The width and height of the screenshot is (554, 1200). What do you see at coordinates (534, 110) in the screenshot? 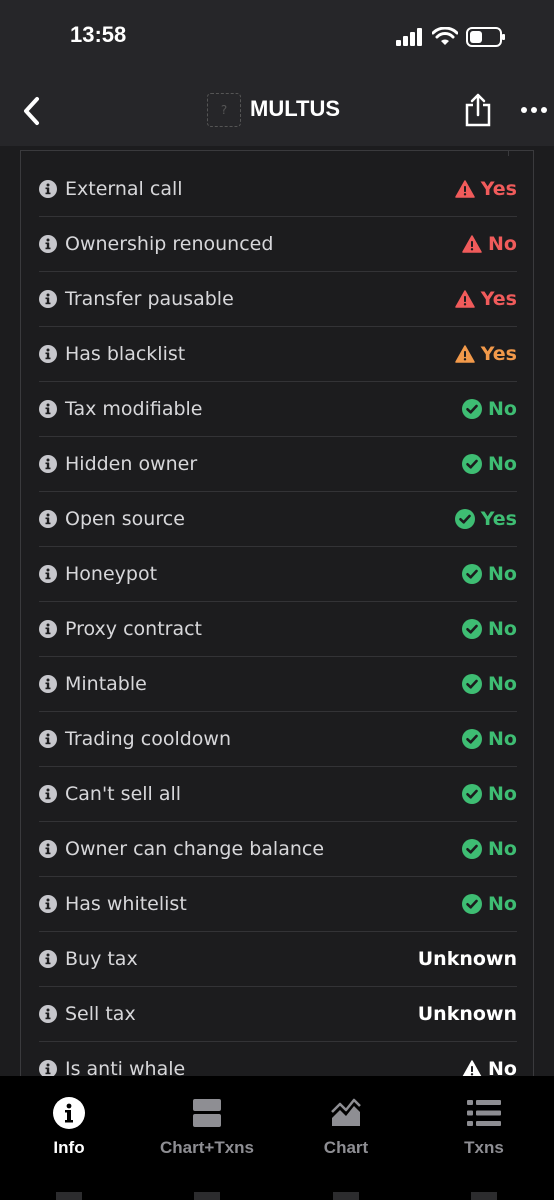
I see `more-options-button` at bounding box center [534, 110].